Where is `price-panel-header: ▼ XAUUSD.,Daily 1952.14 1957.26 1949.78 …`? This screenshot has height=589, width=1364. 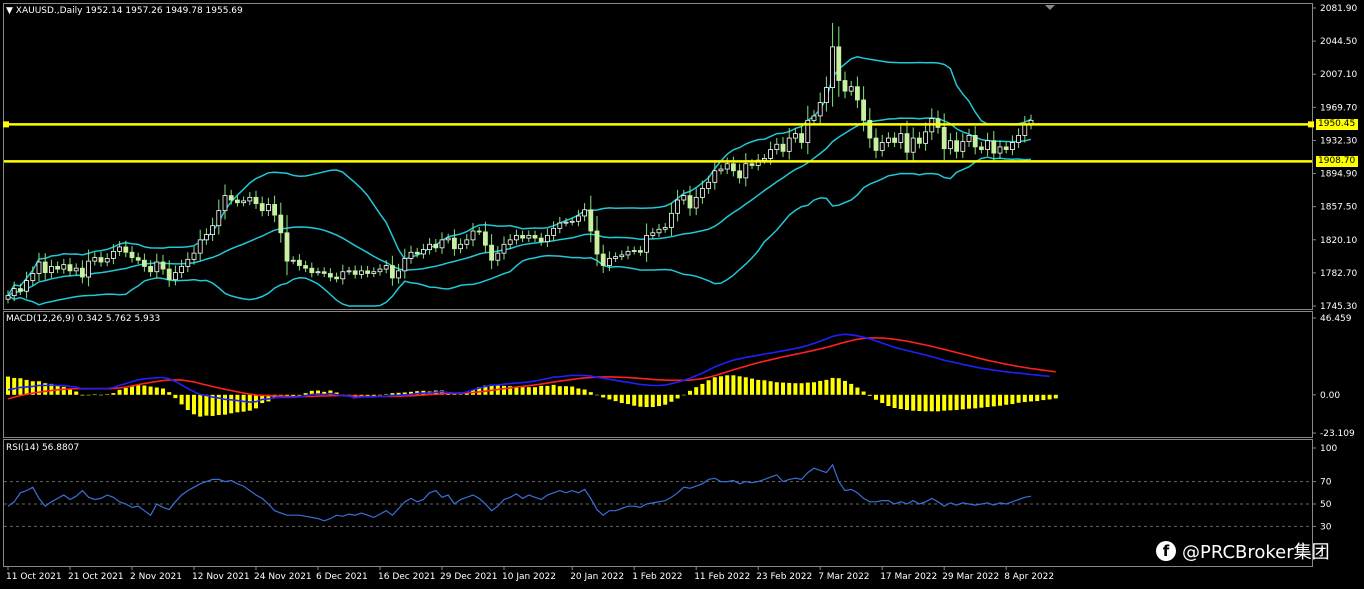 price-panel-header: ▼ XAUUSD.,Daily 1952.14 1957.26 1949.78 … is located at coordinates (124, 11).